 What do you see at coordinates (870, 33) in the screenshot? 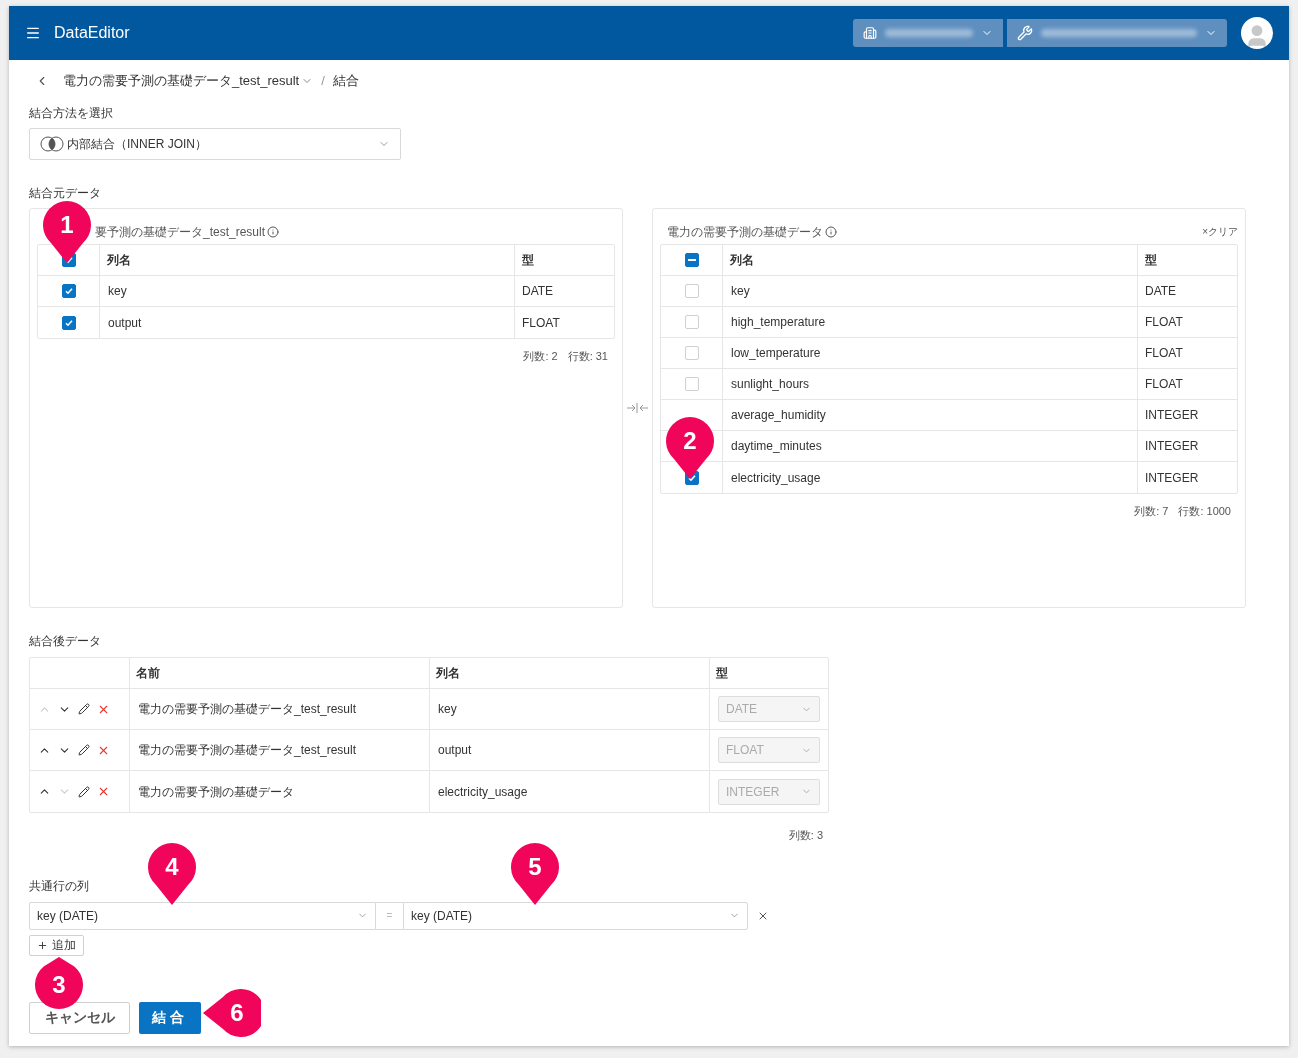
I see `building-icon` at bounding box center [870, 33].